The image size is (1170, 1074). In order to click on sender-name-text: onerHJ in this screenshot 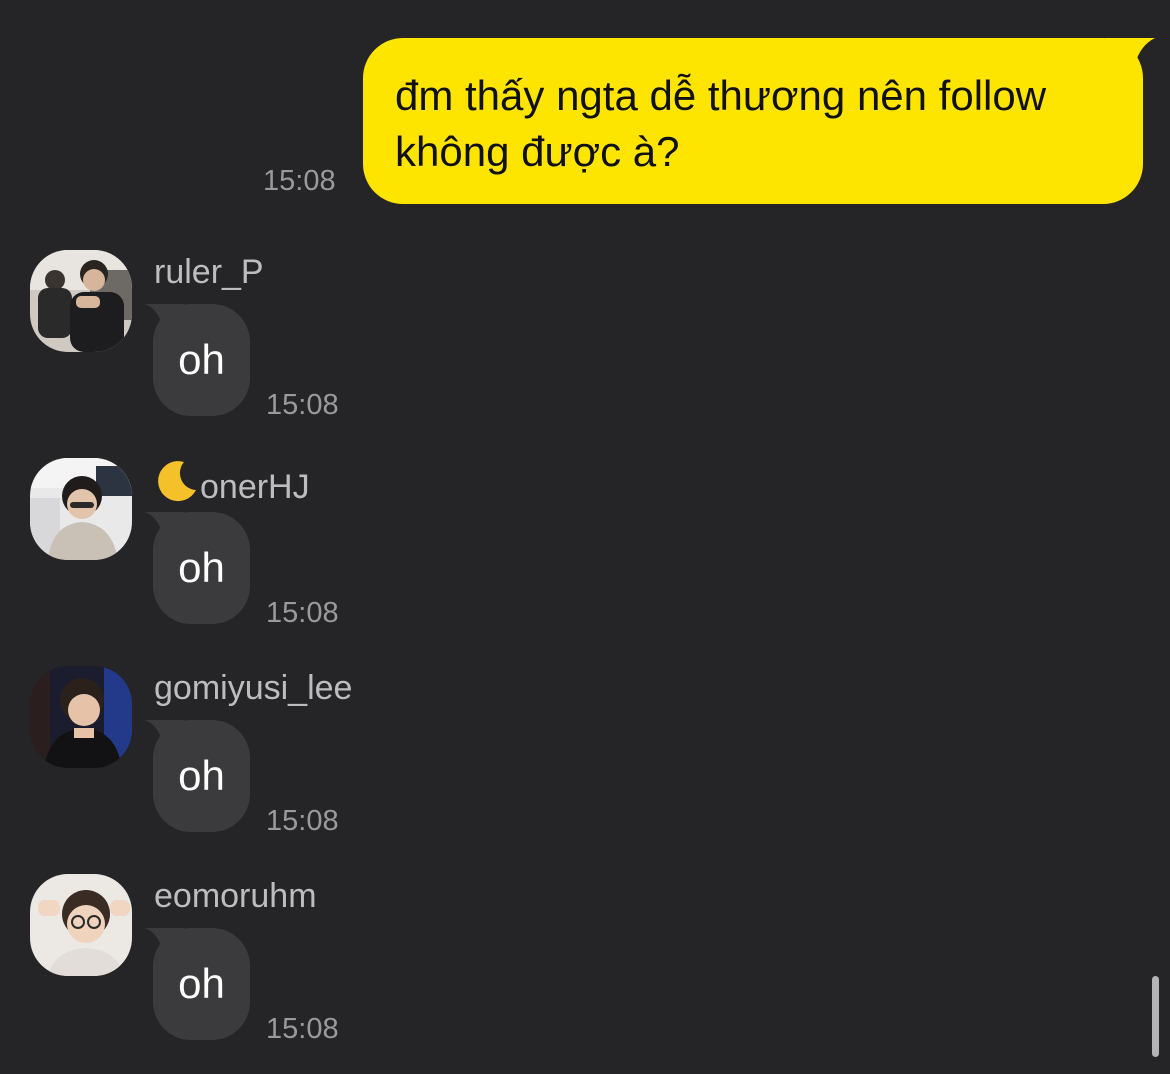, I will do `click(255, 487)`.